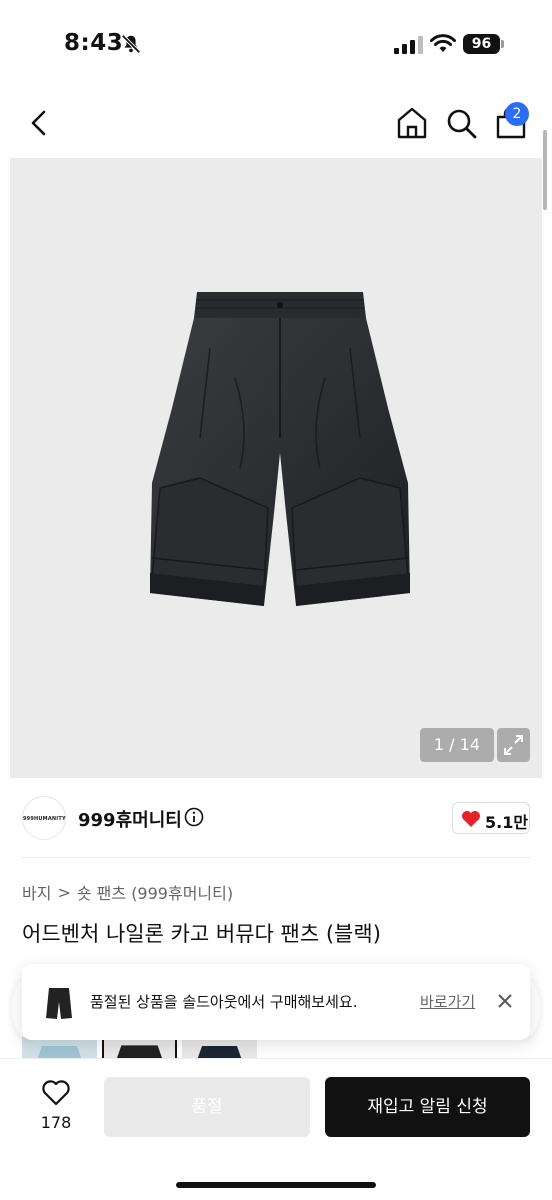  Describe the element at coordinates (443, 43) in the screenshot. I see `wifi-icon` at that location.